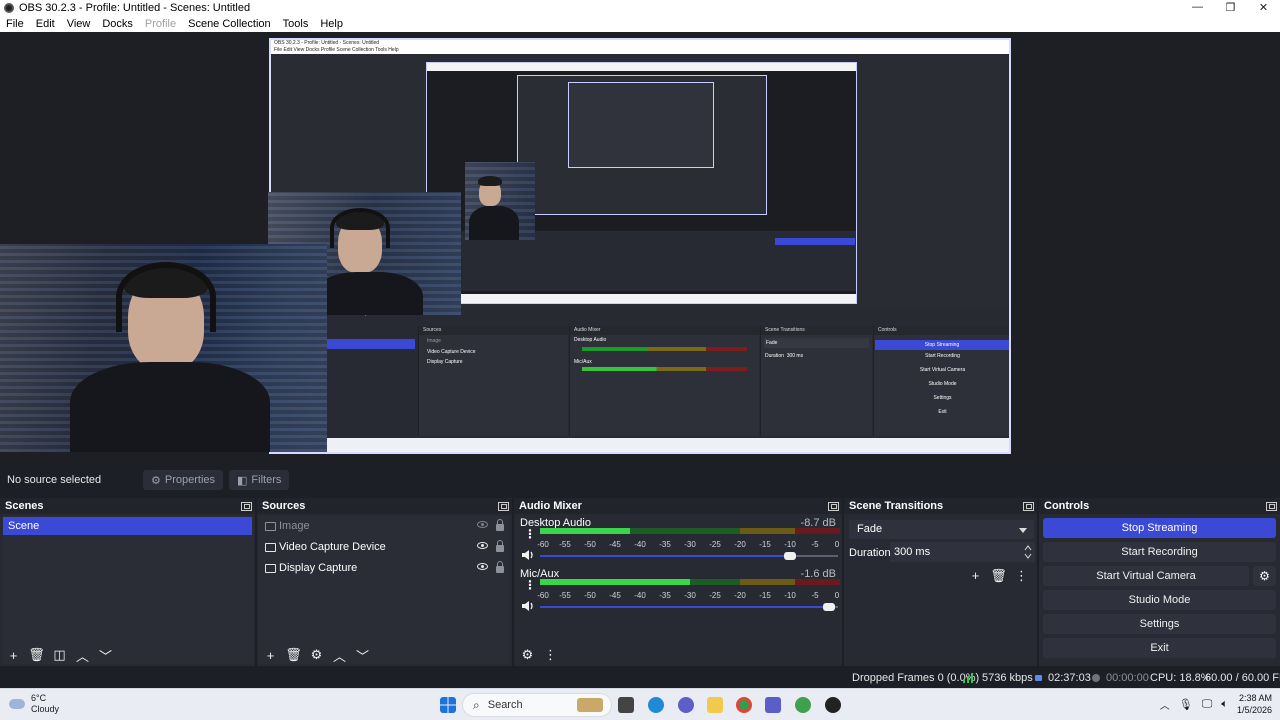 The height and width of the screenshot is (720, 1280). I want to click on menu-help: Help, so click(331, 24).